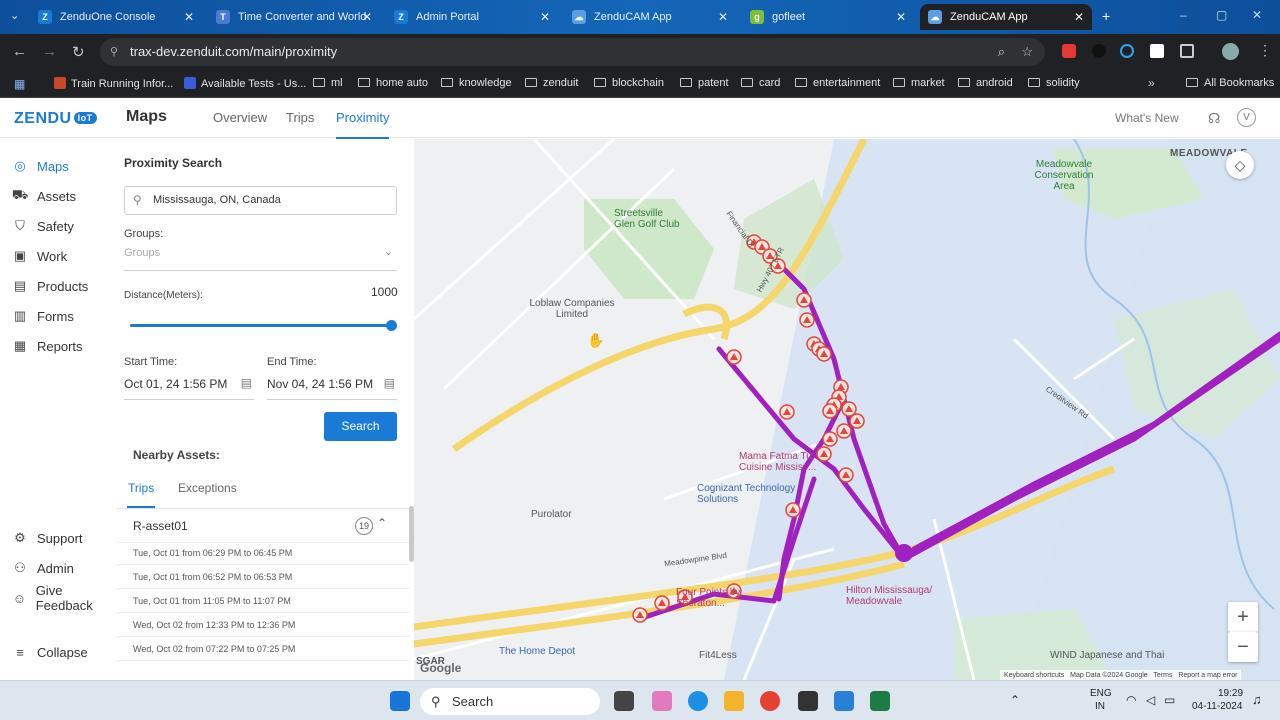  Describe the element at coordinates (44, 196) in the screenshot. I see `sidebar-item-assets: ⛟ Assets` at that location.